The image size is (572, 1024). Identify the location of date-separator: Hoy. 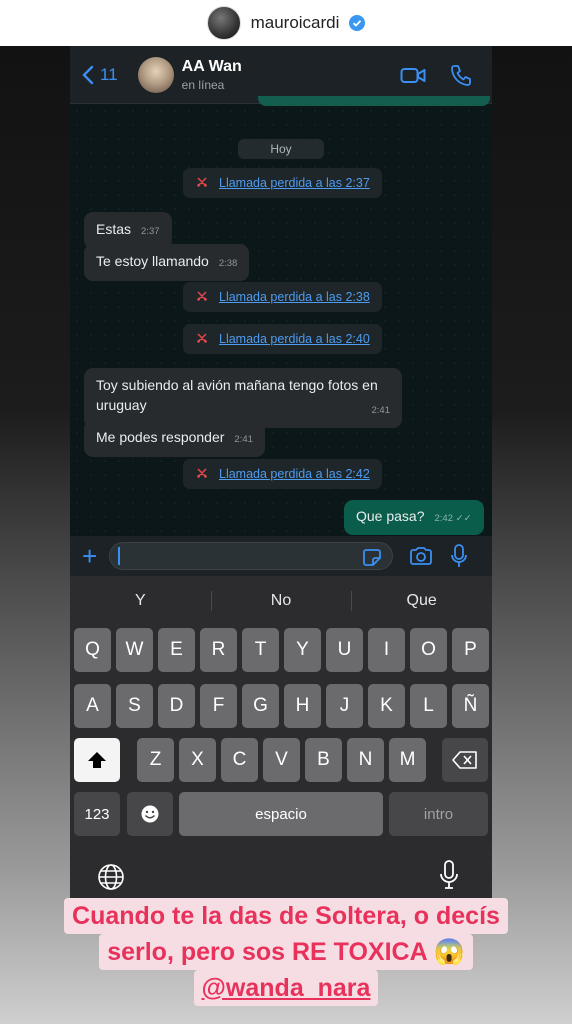
(281, 149).